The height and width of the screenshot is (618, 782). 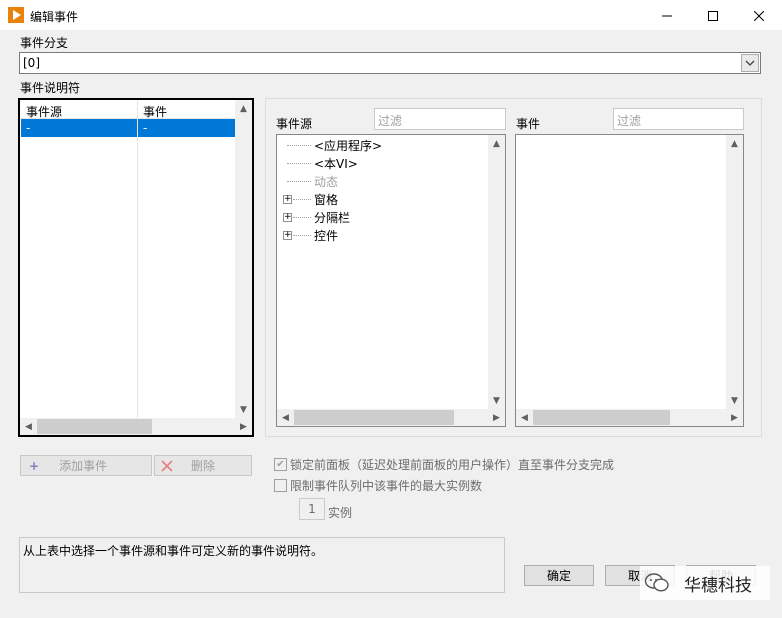 I want to click on plus-icon: +, so click(x=34, y=465).